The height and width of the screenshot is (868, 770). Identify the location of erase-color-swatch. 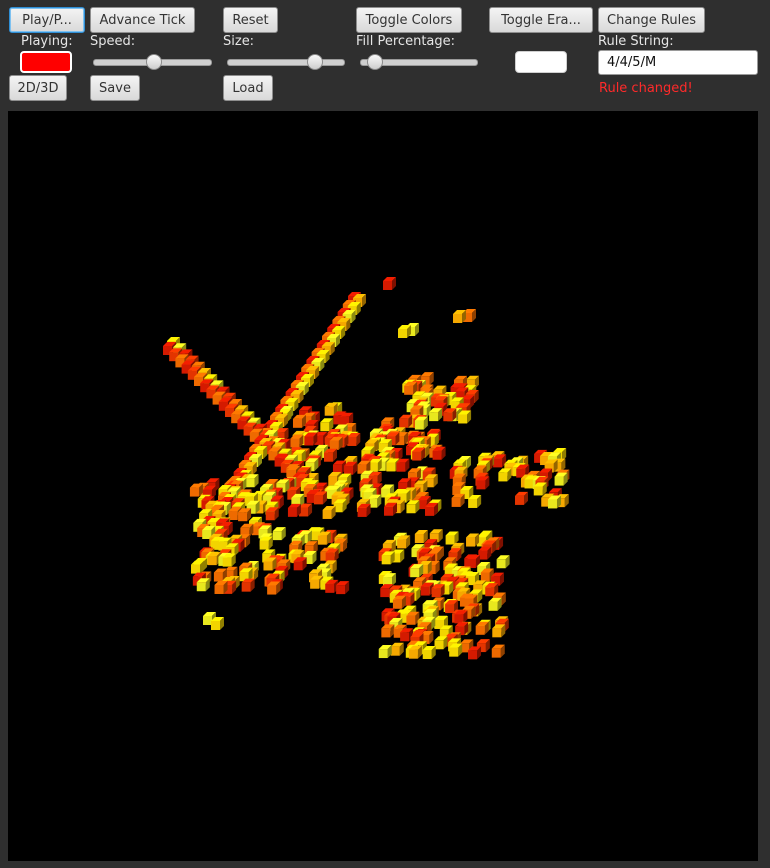
(541, 62).